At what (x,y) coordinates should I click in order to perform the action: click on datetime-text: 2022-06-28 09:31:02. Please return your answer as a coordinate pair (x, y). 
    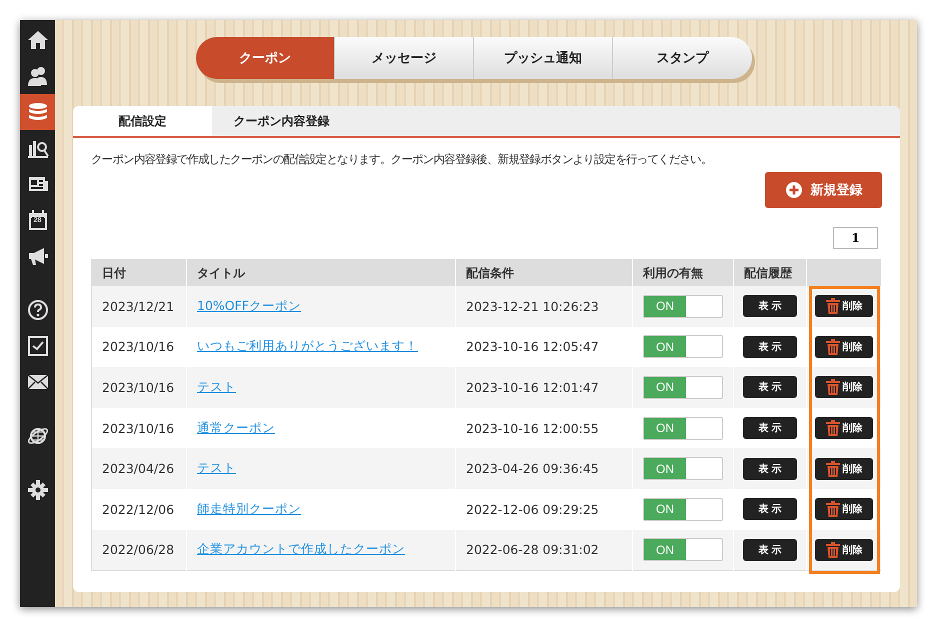
    Looking at the image, I should click on (532, 550).